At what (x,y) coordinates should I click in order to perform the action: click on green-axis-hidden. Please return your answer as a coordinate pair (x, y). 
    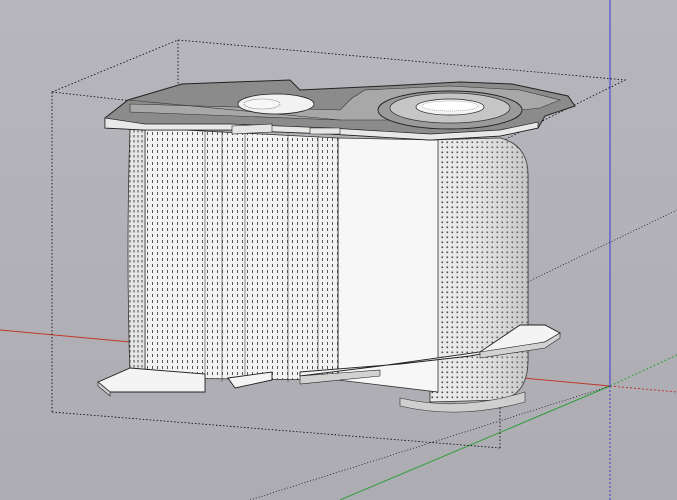
    Looking at the image, I should click on (643, 370).